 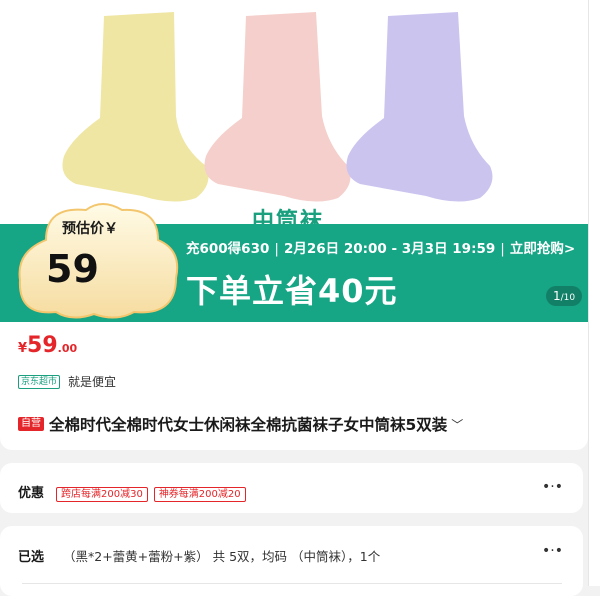 What do you see at coordinates (222, 556) in the screenshot?
I see `selected-spec: （黑*2+蕾黄+蕾粉+紫） 共 5双，均码 （中筒袜），1个` at bounding box center [222, 556].